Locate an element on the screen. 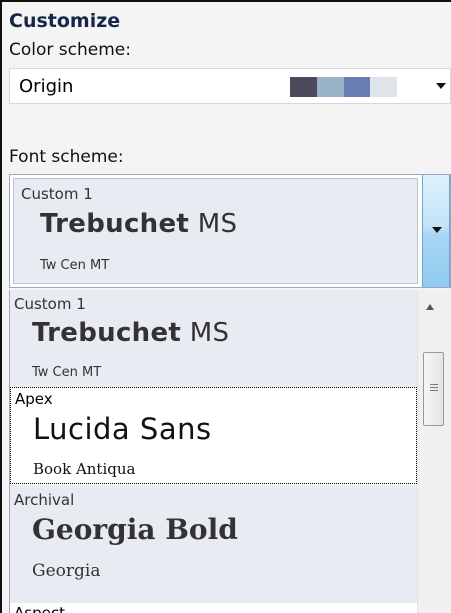 The height and width of the screenshot is (613, 451). scroll-up-arrow-icon is located at coordinates (430, 307).